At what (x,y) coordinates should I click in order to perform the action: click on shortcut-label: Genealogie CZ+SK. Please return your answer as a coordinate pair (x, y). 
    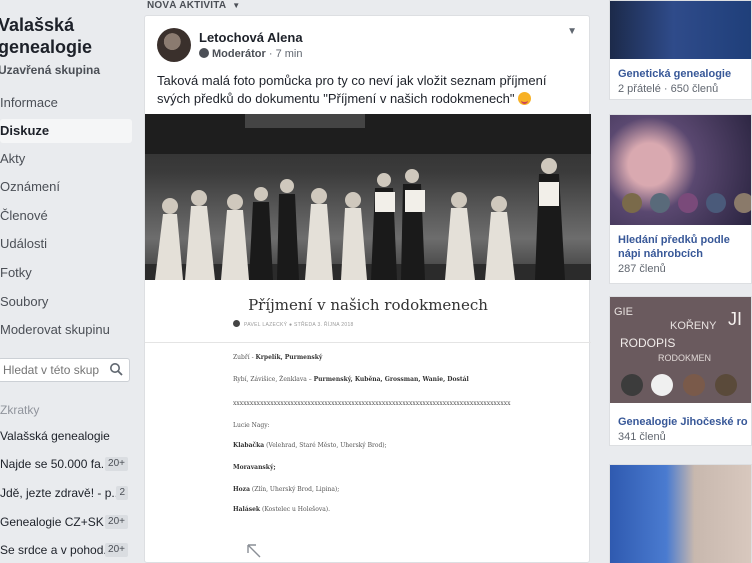
    Looking at the image, I should click on (52, 522).